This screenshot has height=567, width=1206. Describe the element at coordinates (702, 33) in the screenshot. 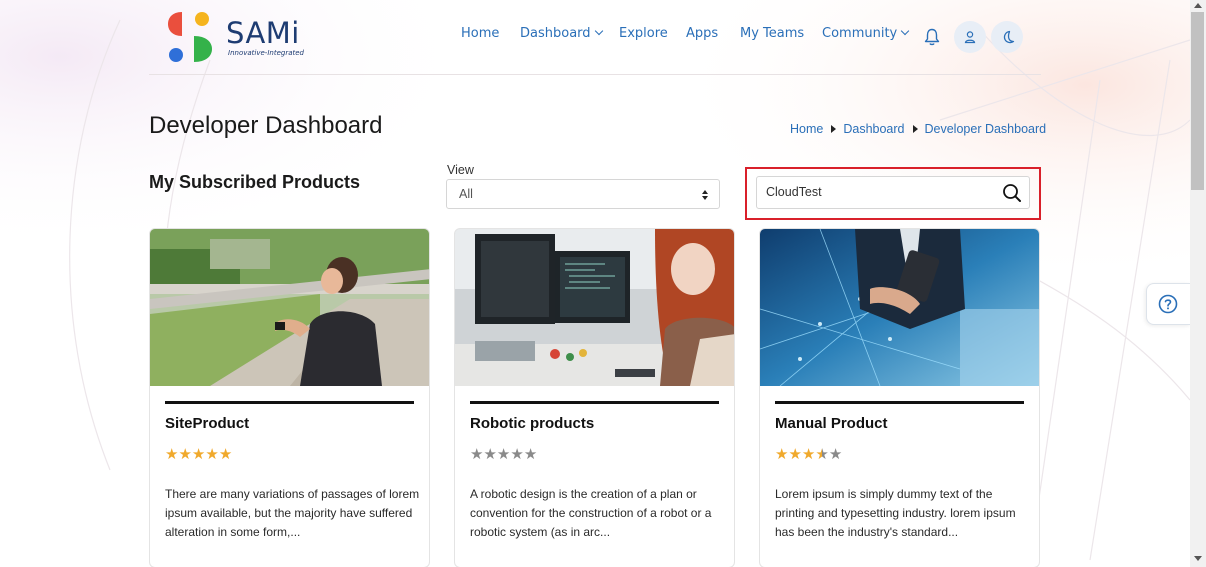

I see `nav-apps: Apps` at that location.